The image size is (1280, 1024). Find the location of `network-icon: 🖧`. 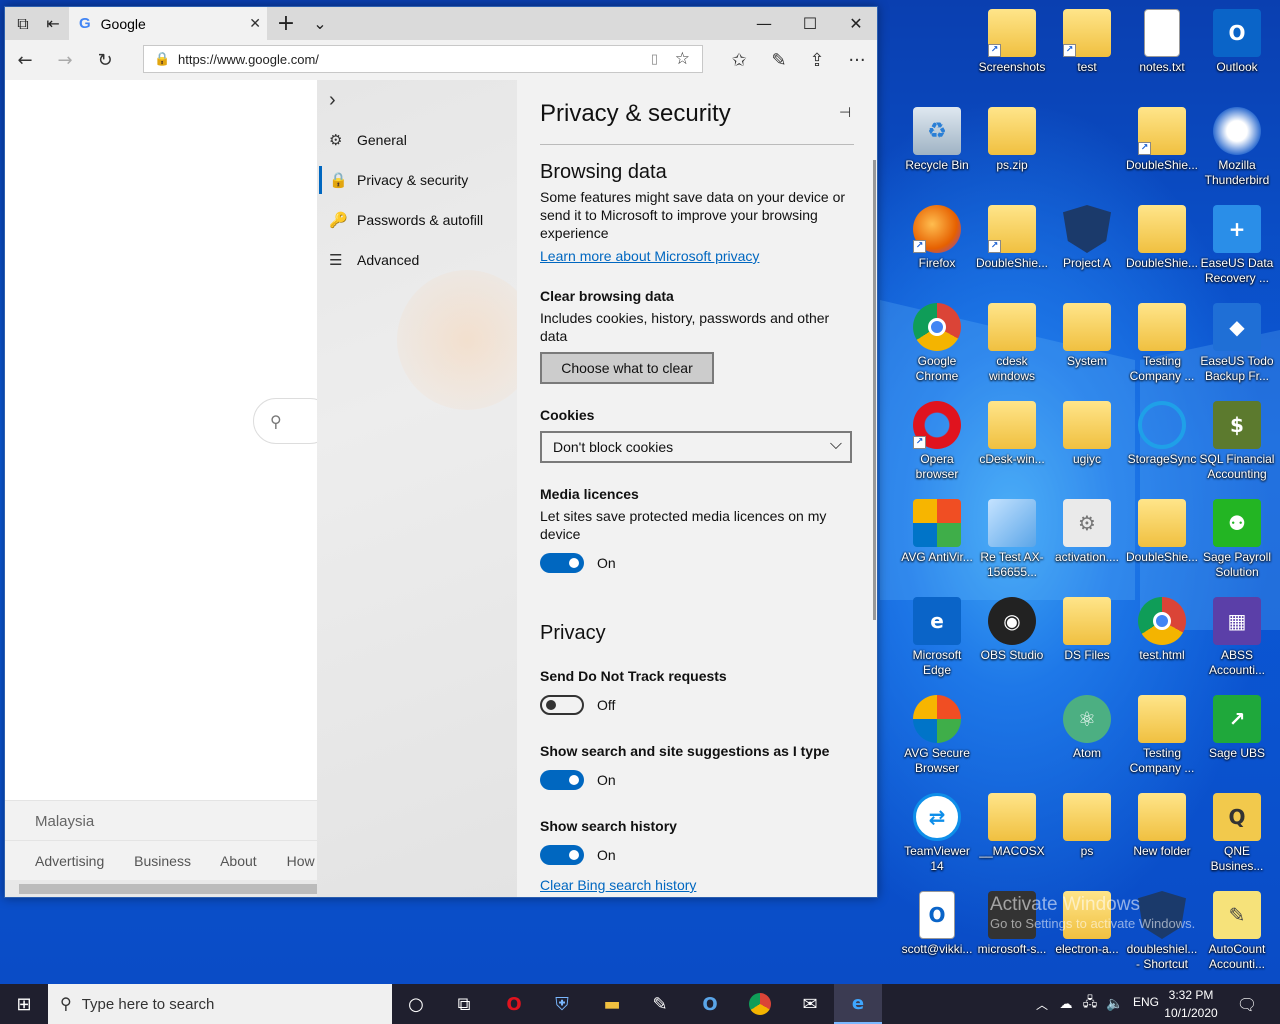

network-icon: 🖧 is located at coordinates (1090, 1004).